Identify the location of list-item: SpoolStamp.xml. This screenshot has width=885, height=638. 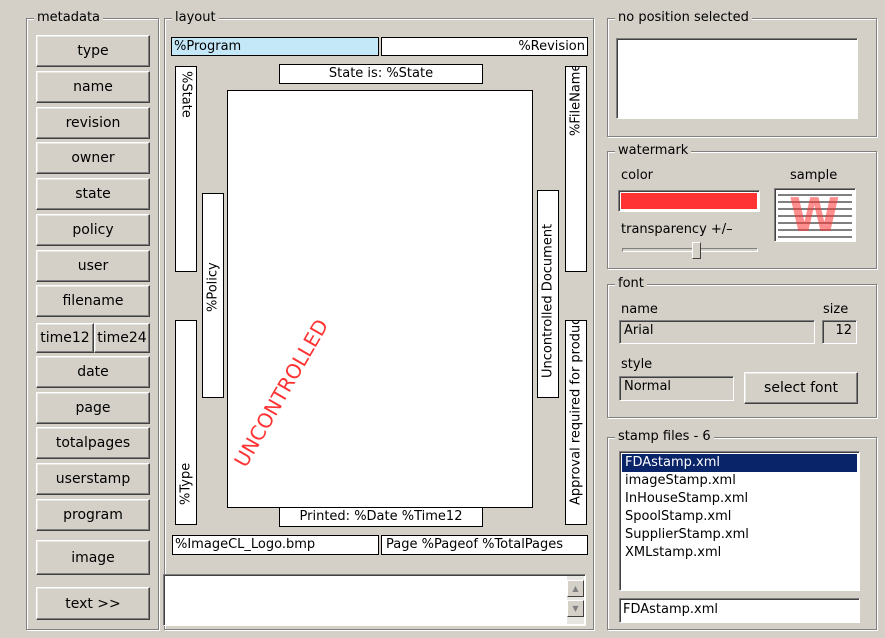
(739, 517).